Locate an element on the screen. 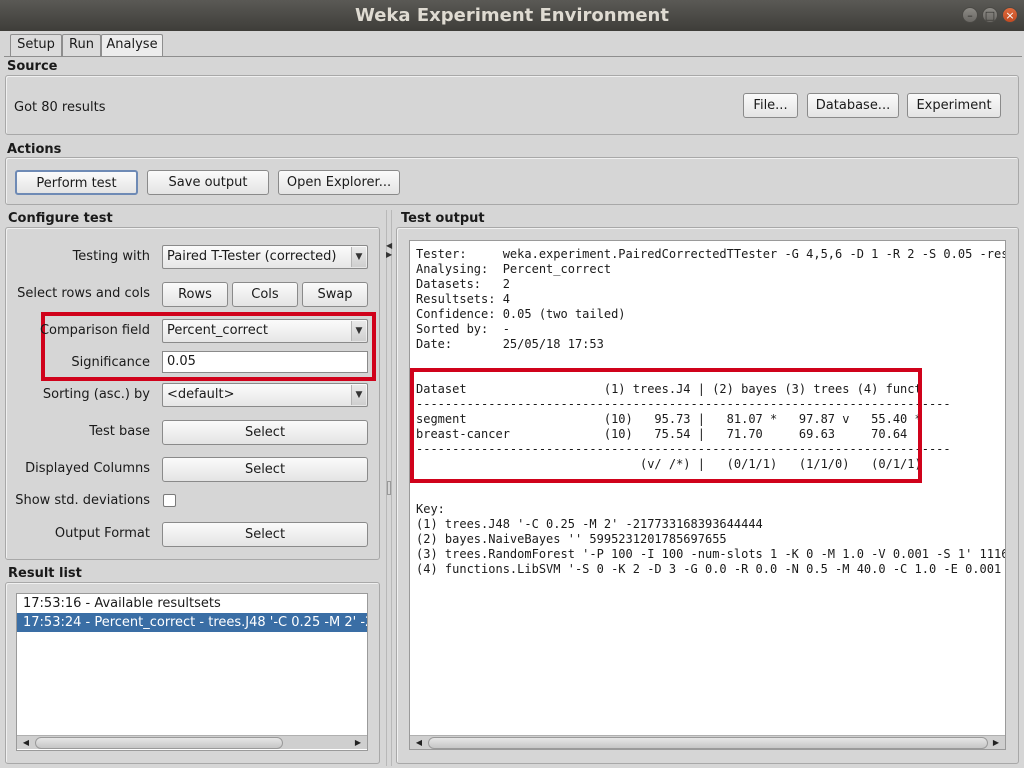 This screenshot has width=1024, height=768. test-base-label: Test base is located at coordinates (119, 431).